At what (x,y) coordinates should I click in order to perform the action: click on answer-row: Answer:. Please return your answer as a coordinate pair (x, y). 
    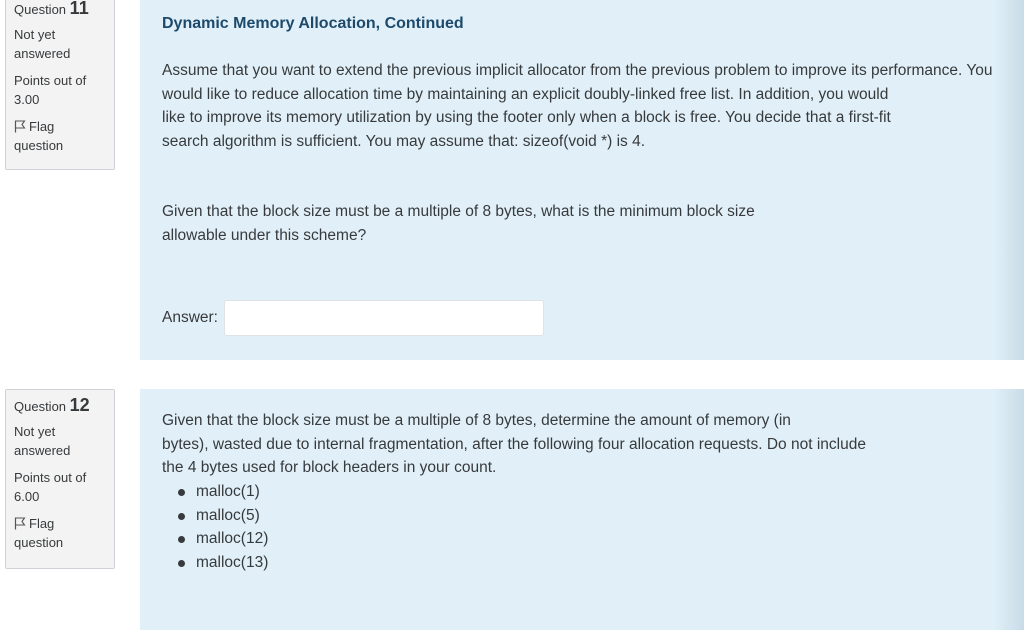
    Looking at the image, I should click on (353, 318).